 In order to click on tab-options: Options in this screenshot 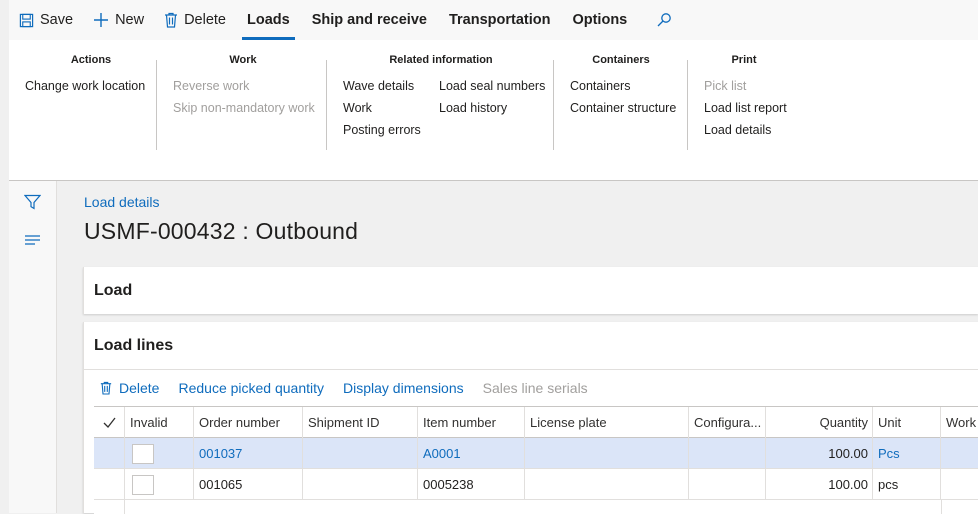, I will do `click(599, 20)`.